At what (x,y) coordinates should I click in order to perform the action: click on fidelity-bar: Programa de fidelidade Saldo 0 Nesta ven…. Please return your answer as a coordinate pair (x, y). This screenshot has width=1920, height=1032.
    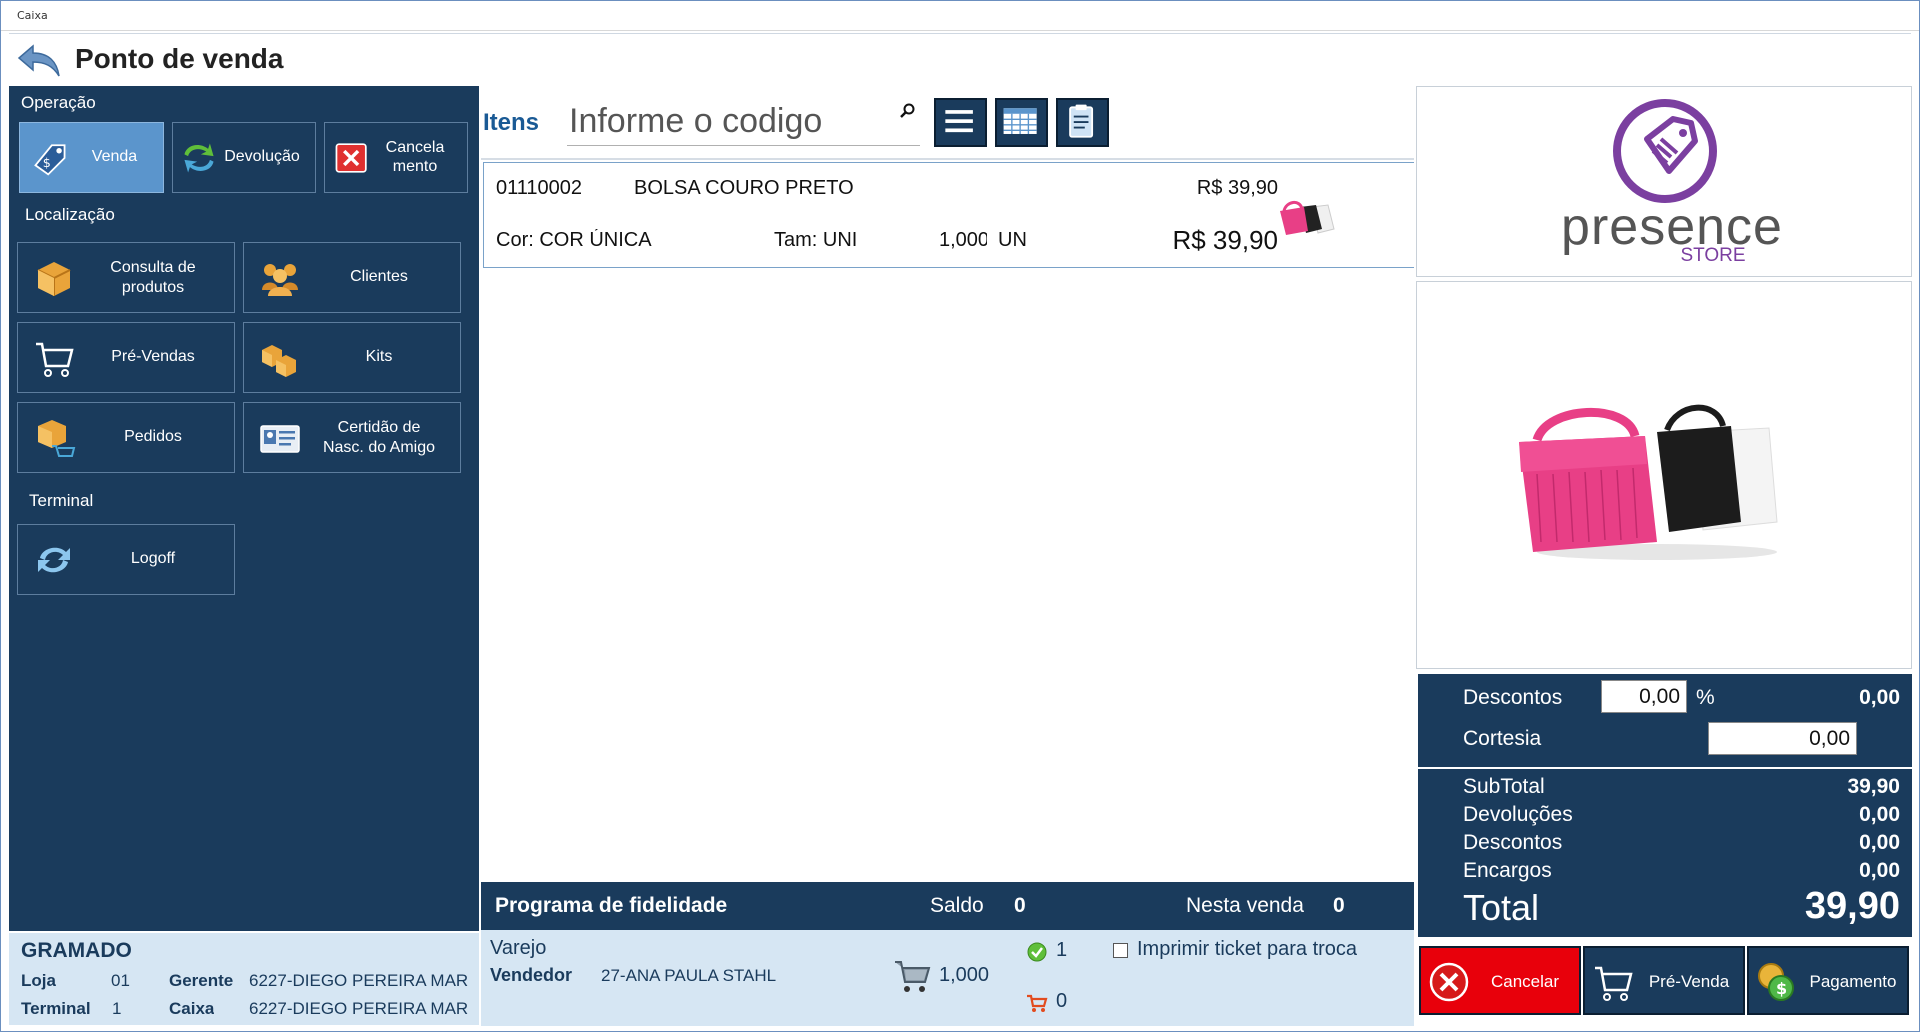
    Looking at the image, I should click on (947, 906).